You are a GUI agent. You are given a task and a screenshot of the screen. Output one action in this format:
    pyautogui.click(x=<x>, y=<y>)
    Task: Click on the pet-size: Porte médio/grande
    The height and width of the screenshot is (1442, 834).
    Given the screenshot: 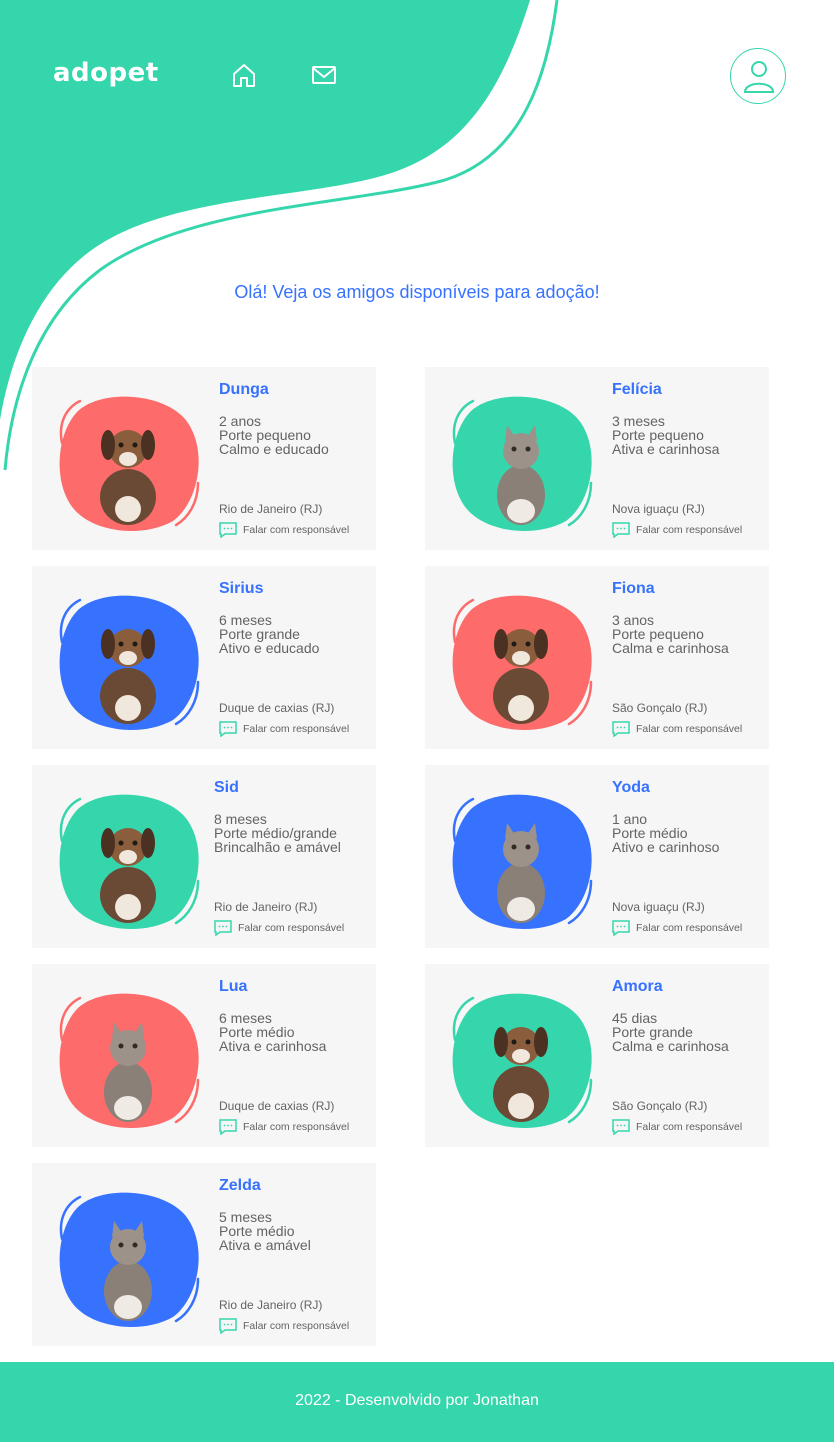 What is the action you would take?
    pyautogui.click(x=275, y=833)
    